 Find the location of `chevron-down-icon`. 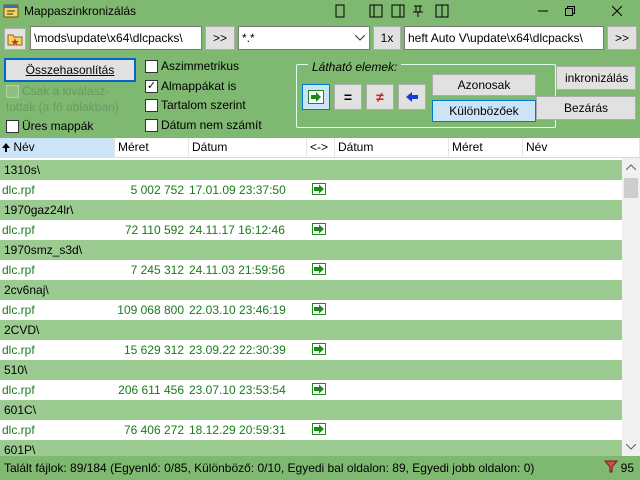

chevron-down-icon is located at coordinates (360, 38).